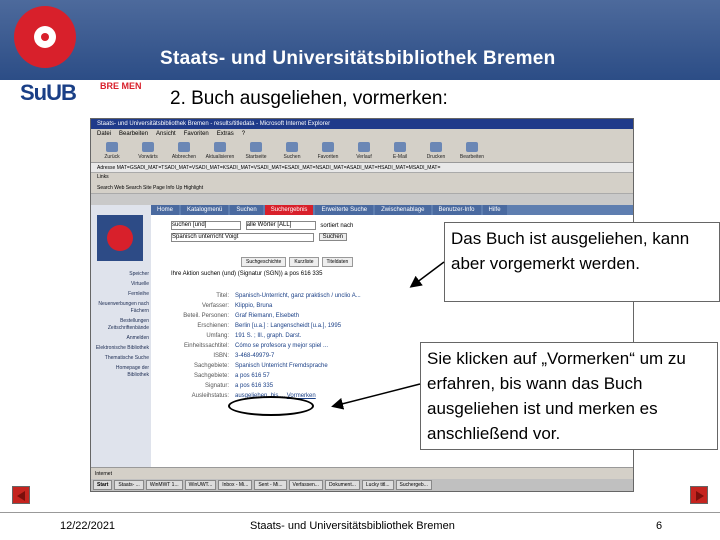  Describe the element at coordinates (45, 37) in the screenshot. I see `suub-logo-icon` at that location.